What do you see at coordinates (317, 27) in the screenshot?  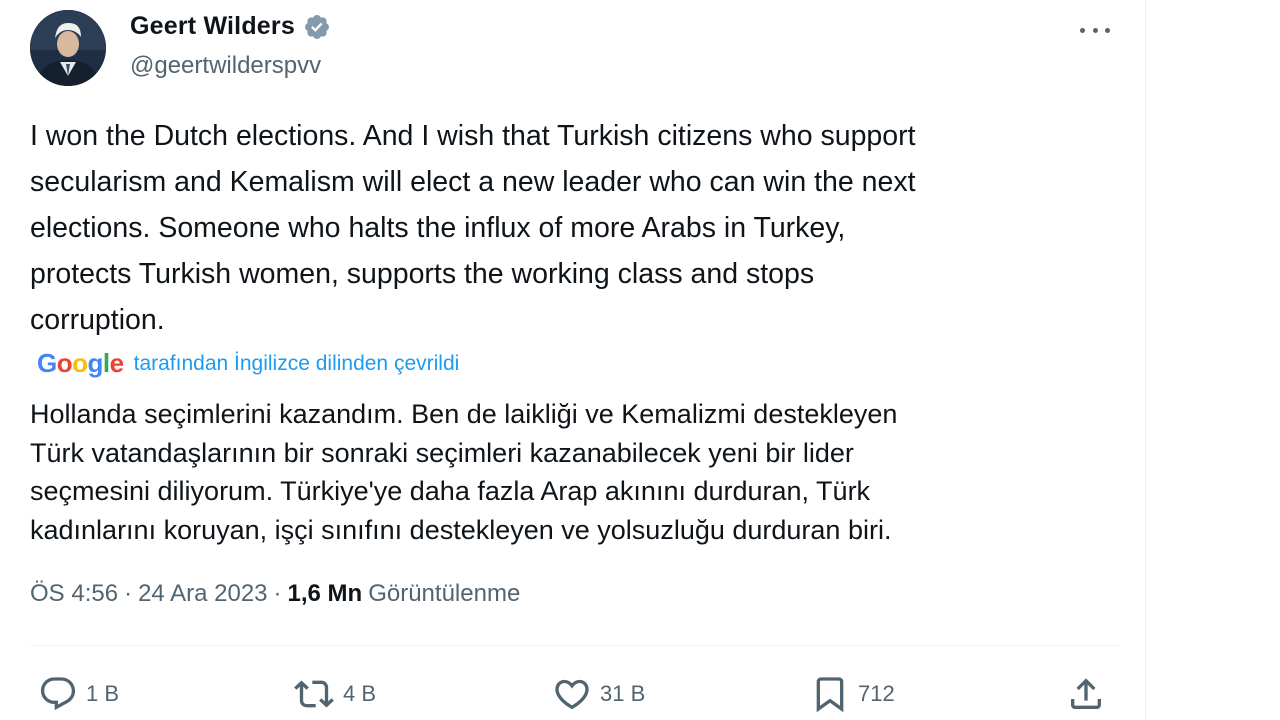 I see `verified-badge-icon` at bounding box center [317, 27].